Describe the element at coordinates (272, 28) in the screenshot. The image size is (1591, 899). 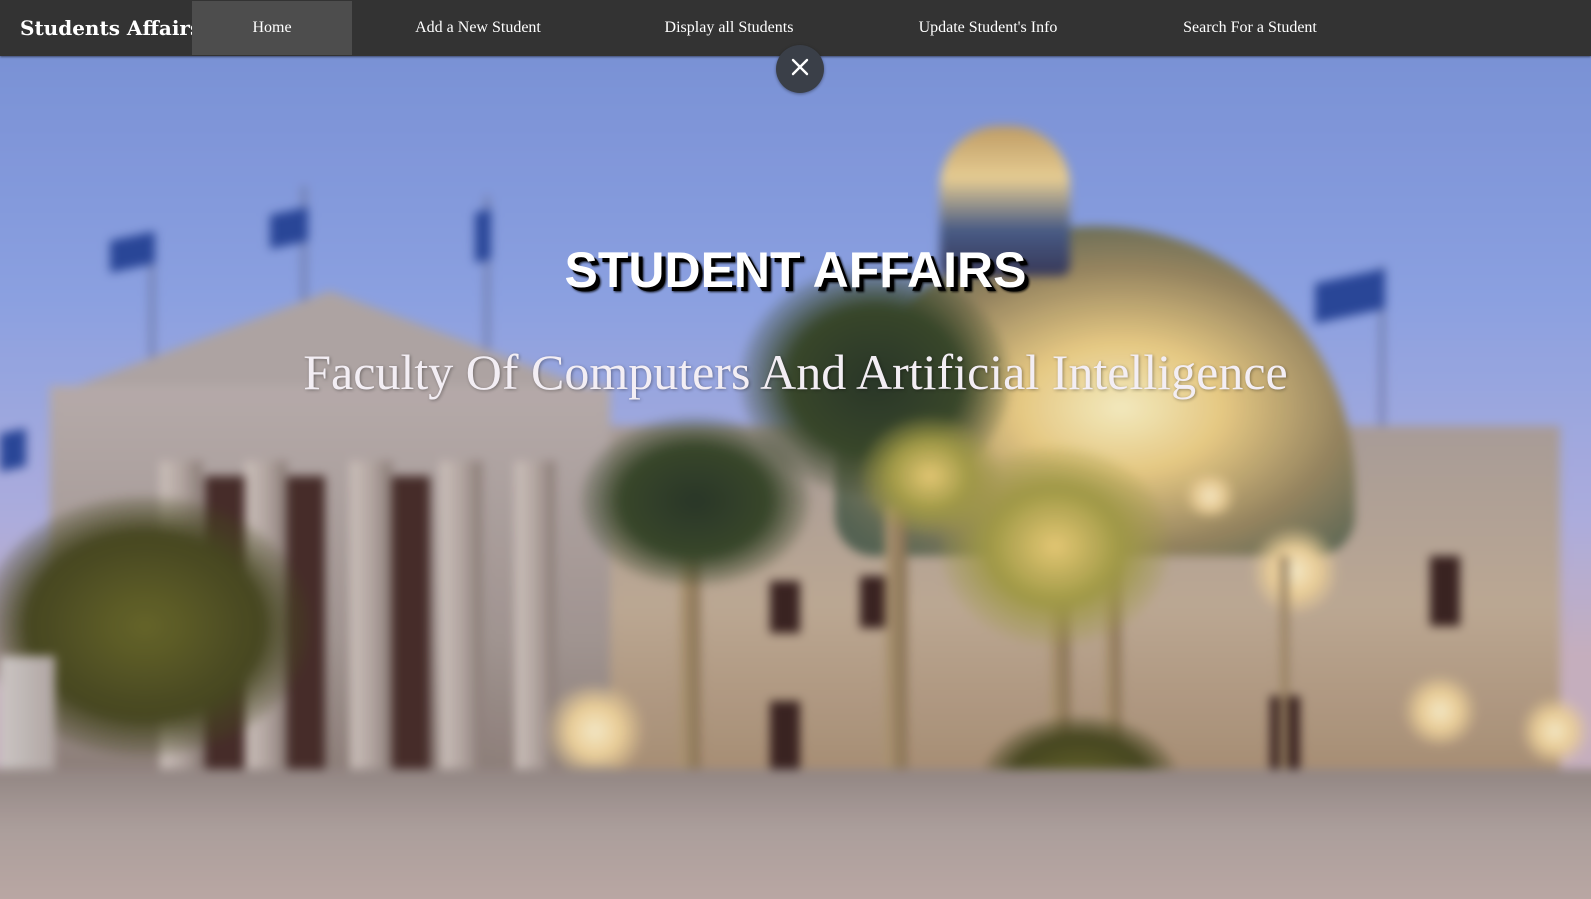
I see `nav-item-home: Home` at that location.